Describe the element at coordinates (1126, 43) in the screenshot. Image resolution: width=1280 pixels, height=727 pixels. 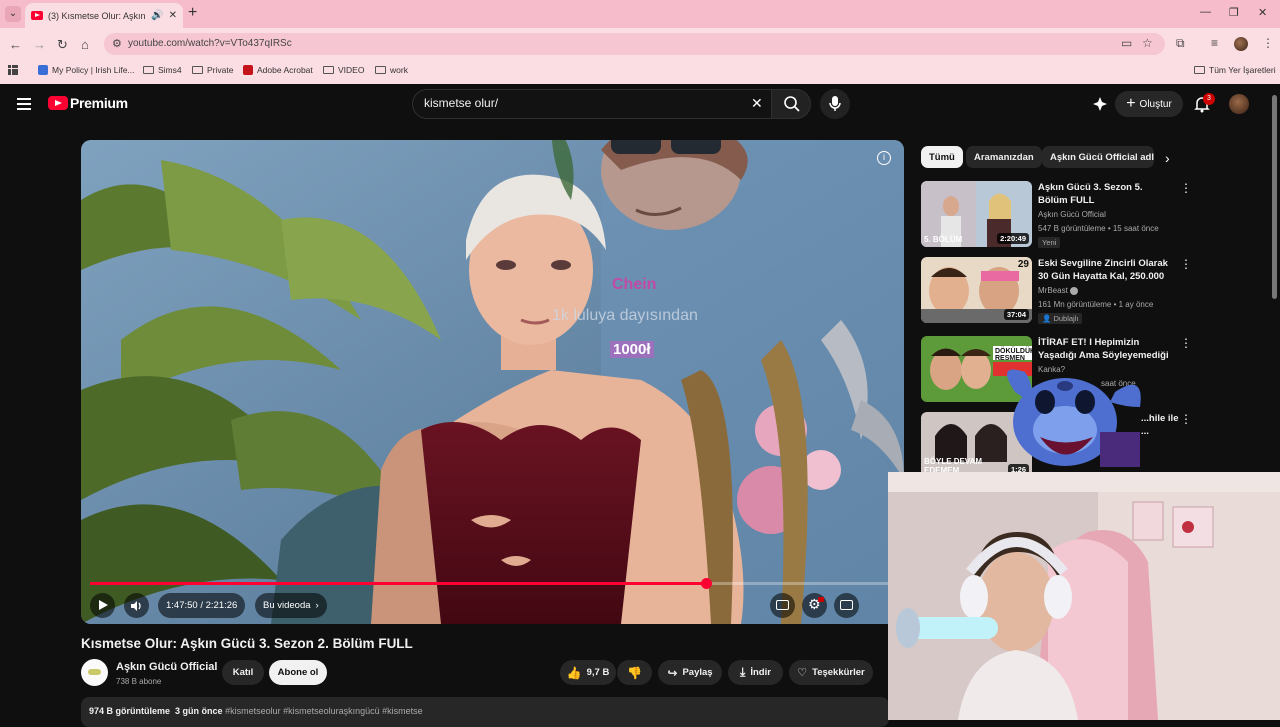
I see `cast-icon: ▭` at that location.